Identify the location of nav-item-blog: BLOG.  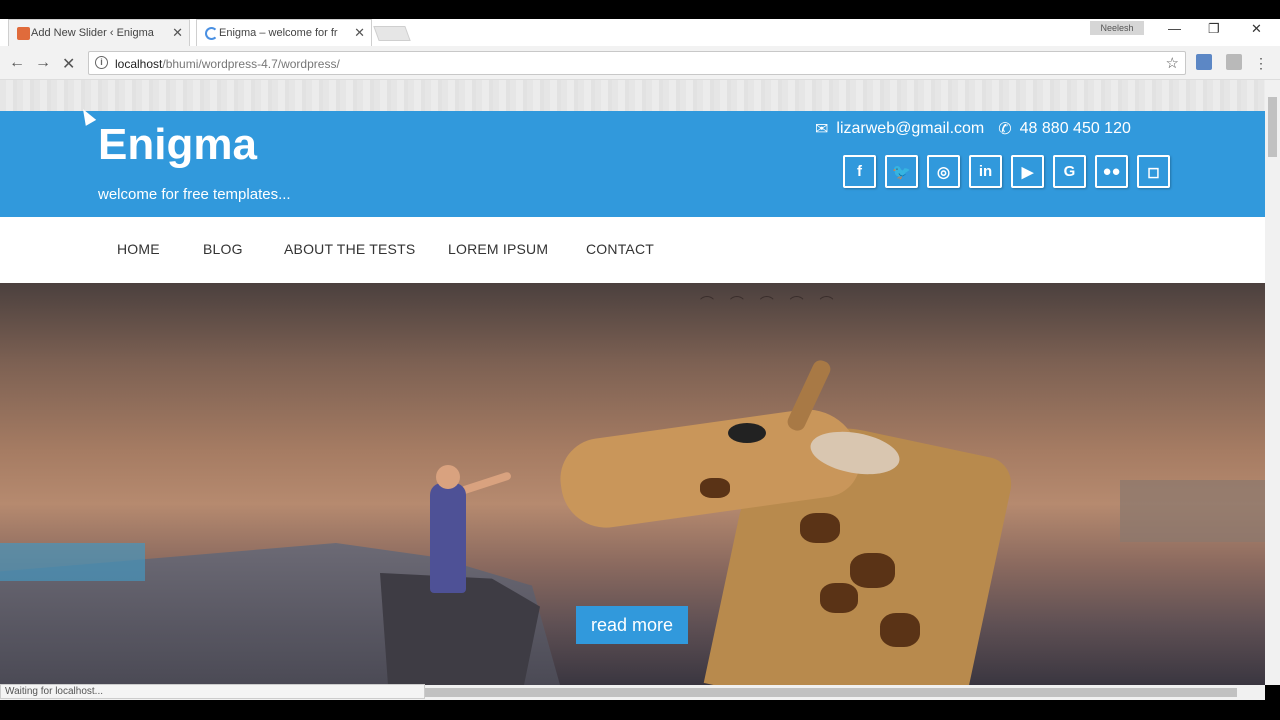
(223, 249).